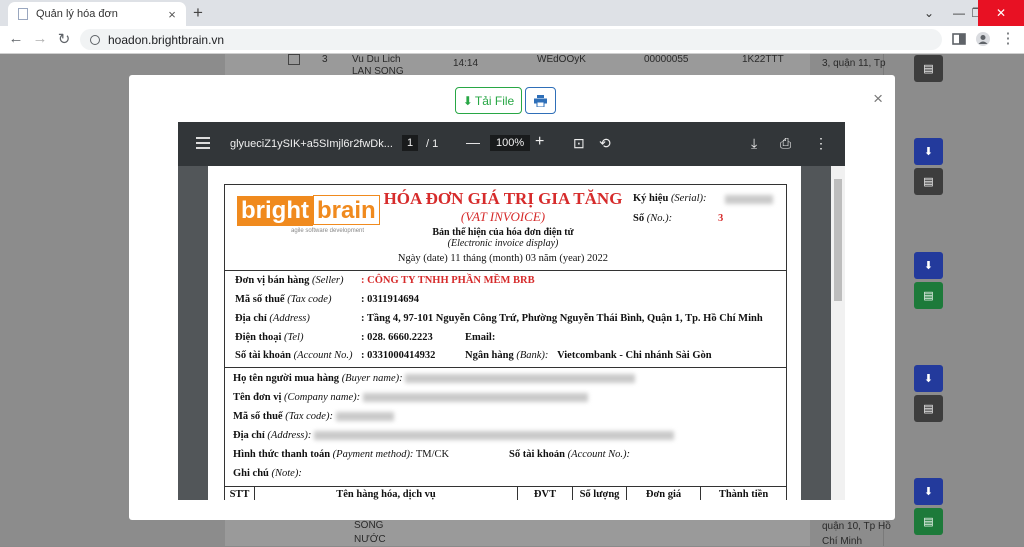 This screenshot has height=547, width=1024. Describe the element at coordinates (289, 435) in the screenshot. I see `buyer-address-label-en: (Address):` at that location.